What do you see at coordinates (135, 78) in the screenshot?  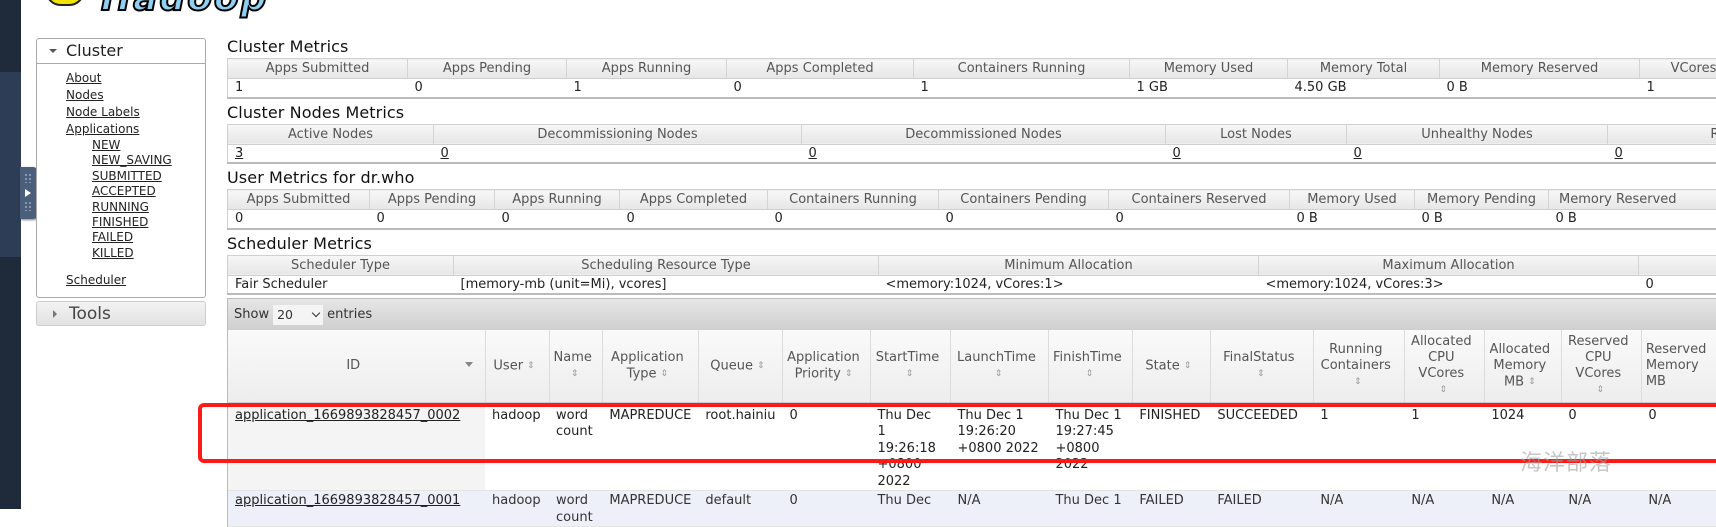 I see `sidebar-link-about: About` at bounding box center [135, 78].